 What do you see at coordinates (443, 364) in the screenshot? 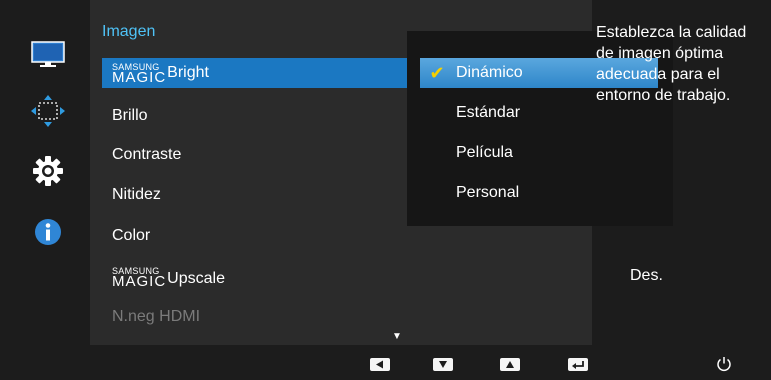
I see `down-arrow-icon` at bounding box center [443, 364].